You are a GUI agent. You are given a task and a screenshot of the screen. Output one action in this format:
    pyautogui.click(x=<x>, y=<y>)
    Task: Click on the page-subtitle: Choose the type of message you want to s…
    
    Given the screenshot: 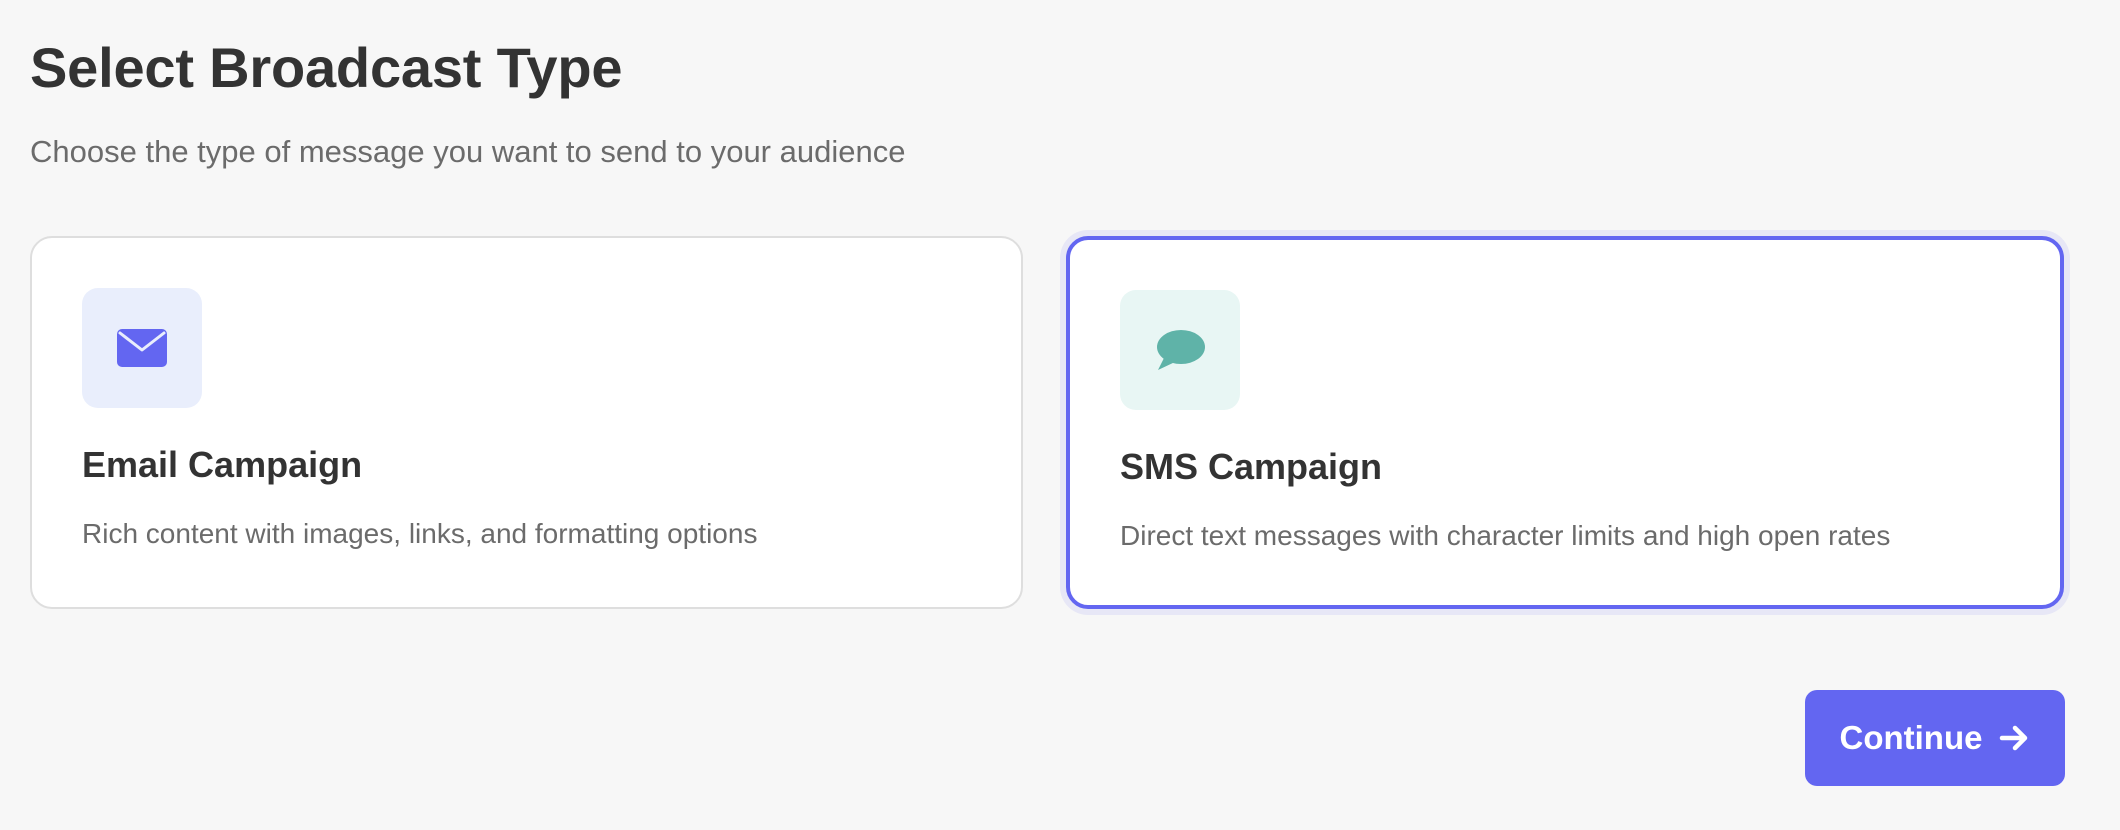 What is the action you would take?
    pyautogui.click(x=468, y=151)
    